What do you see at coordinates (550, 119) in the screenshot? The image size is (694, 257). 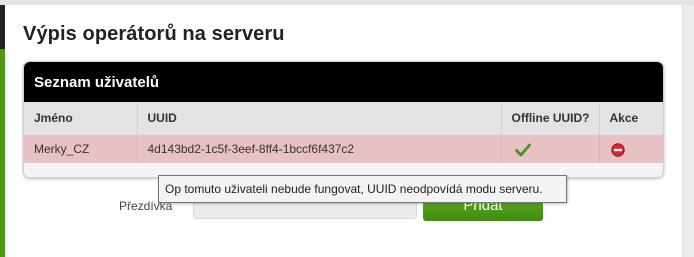 I see `column-header-offline-uuid: Offline UUID?` at bounding box center [550, 119].